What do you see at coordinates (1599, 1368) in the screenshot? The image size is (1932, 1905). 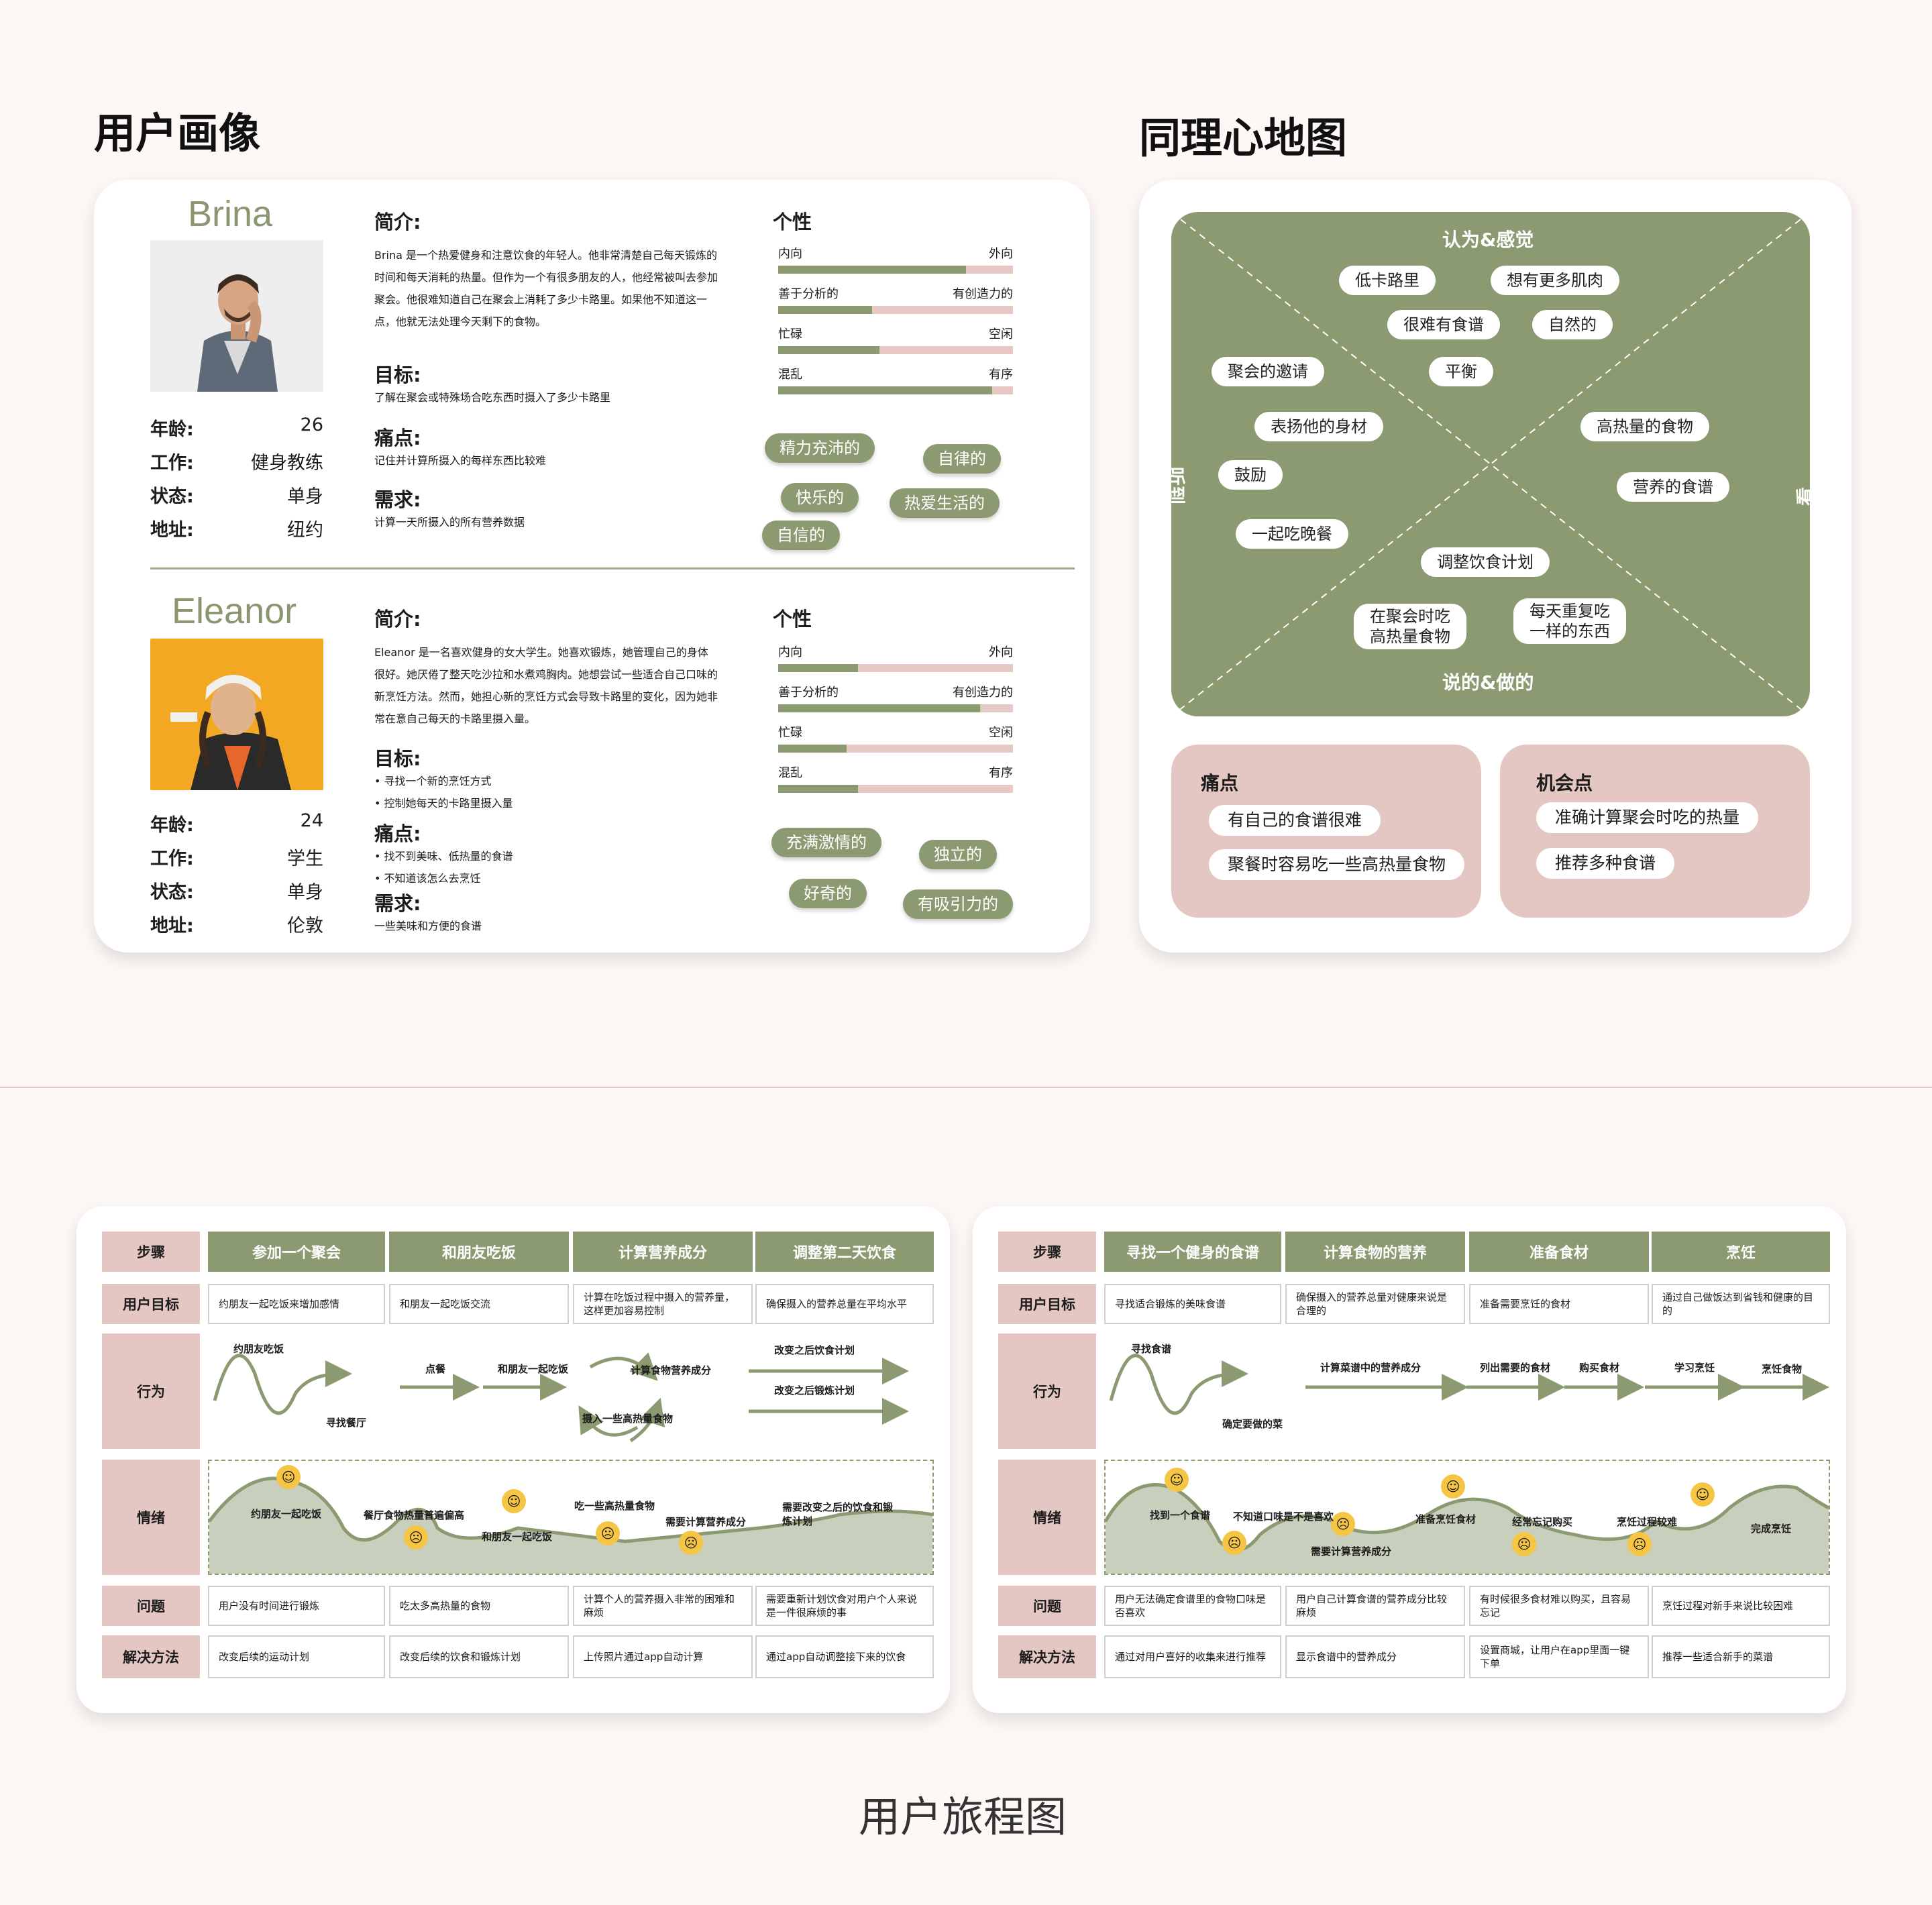 I see `action-text: 购买食材` at bounding box center [1599, 1368].